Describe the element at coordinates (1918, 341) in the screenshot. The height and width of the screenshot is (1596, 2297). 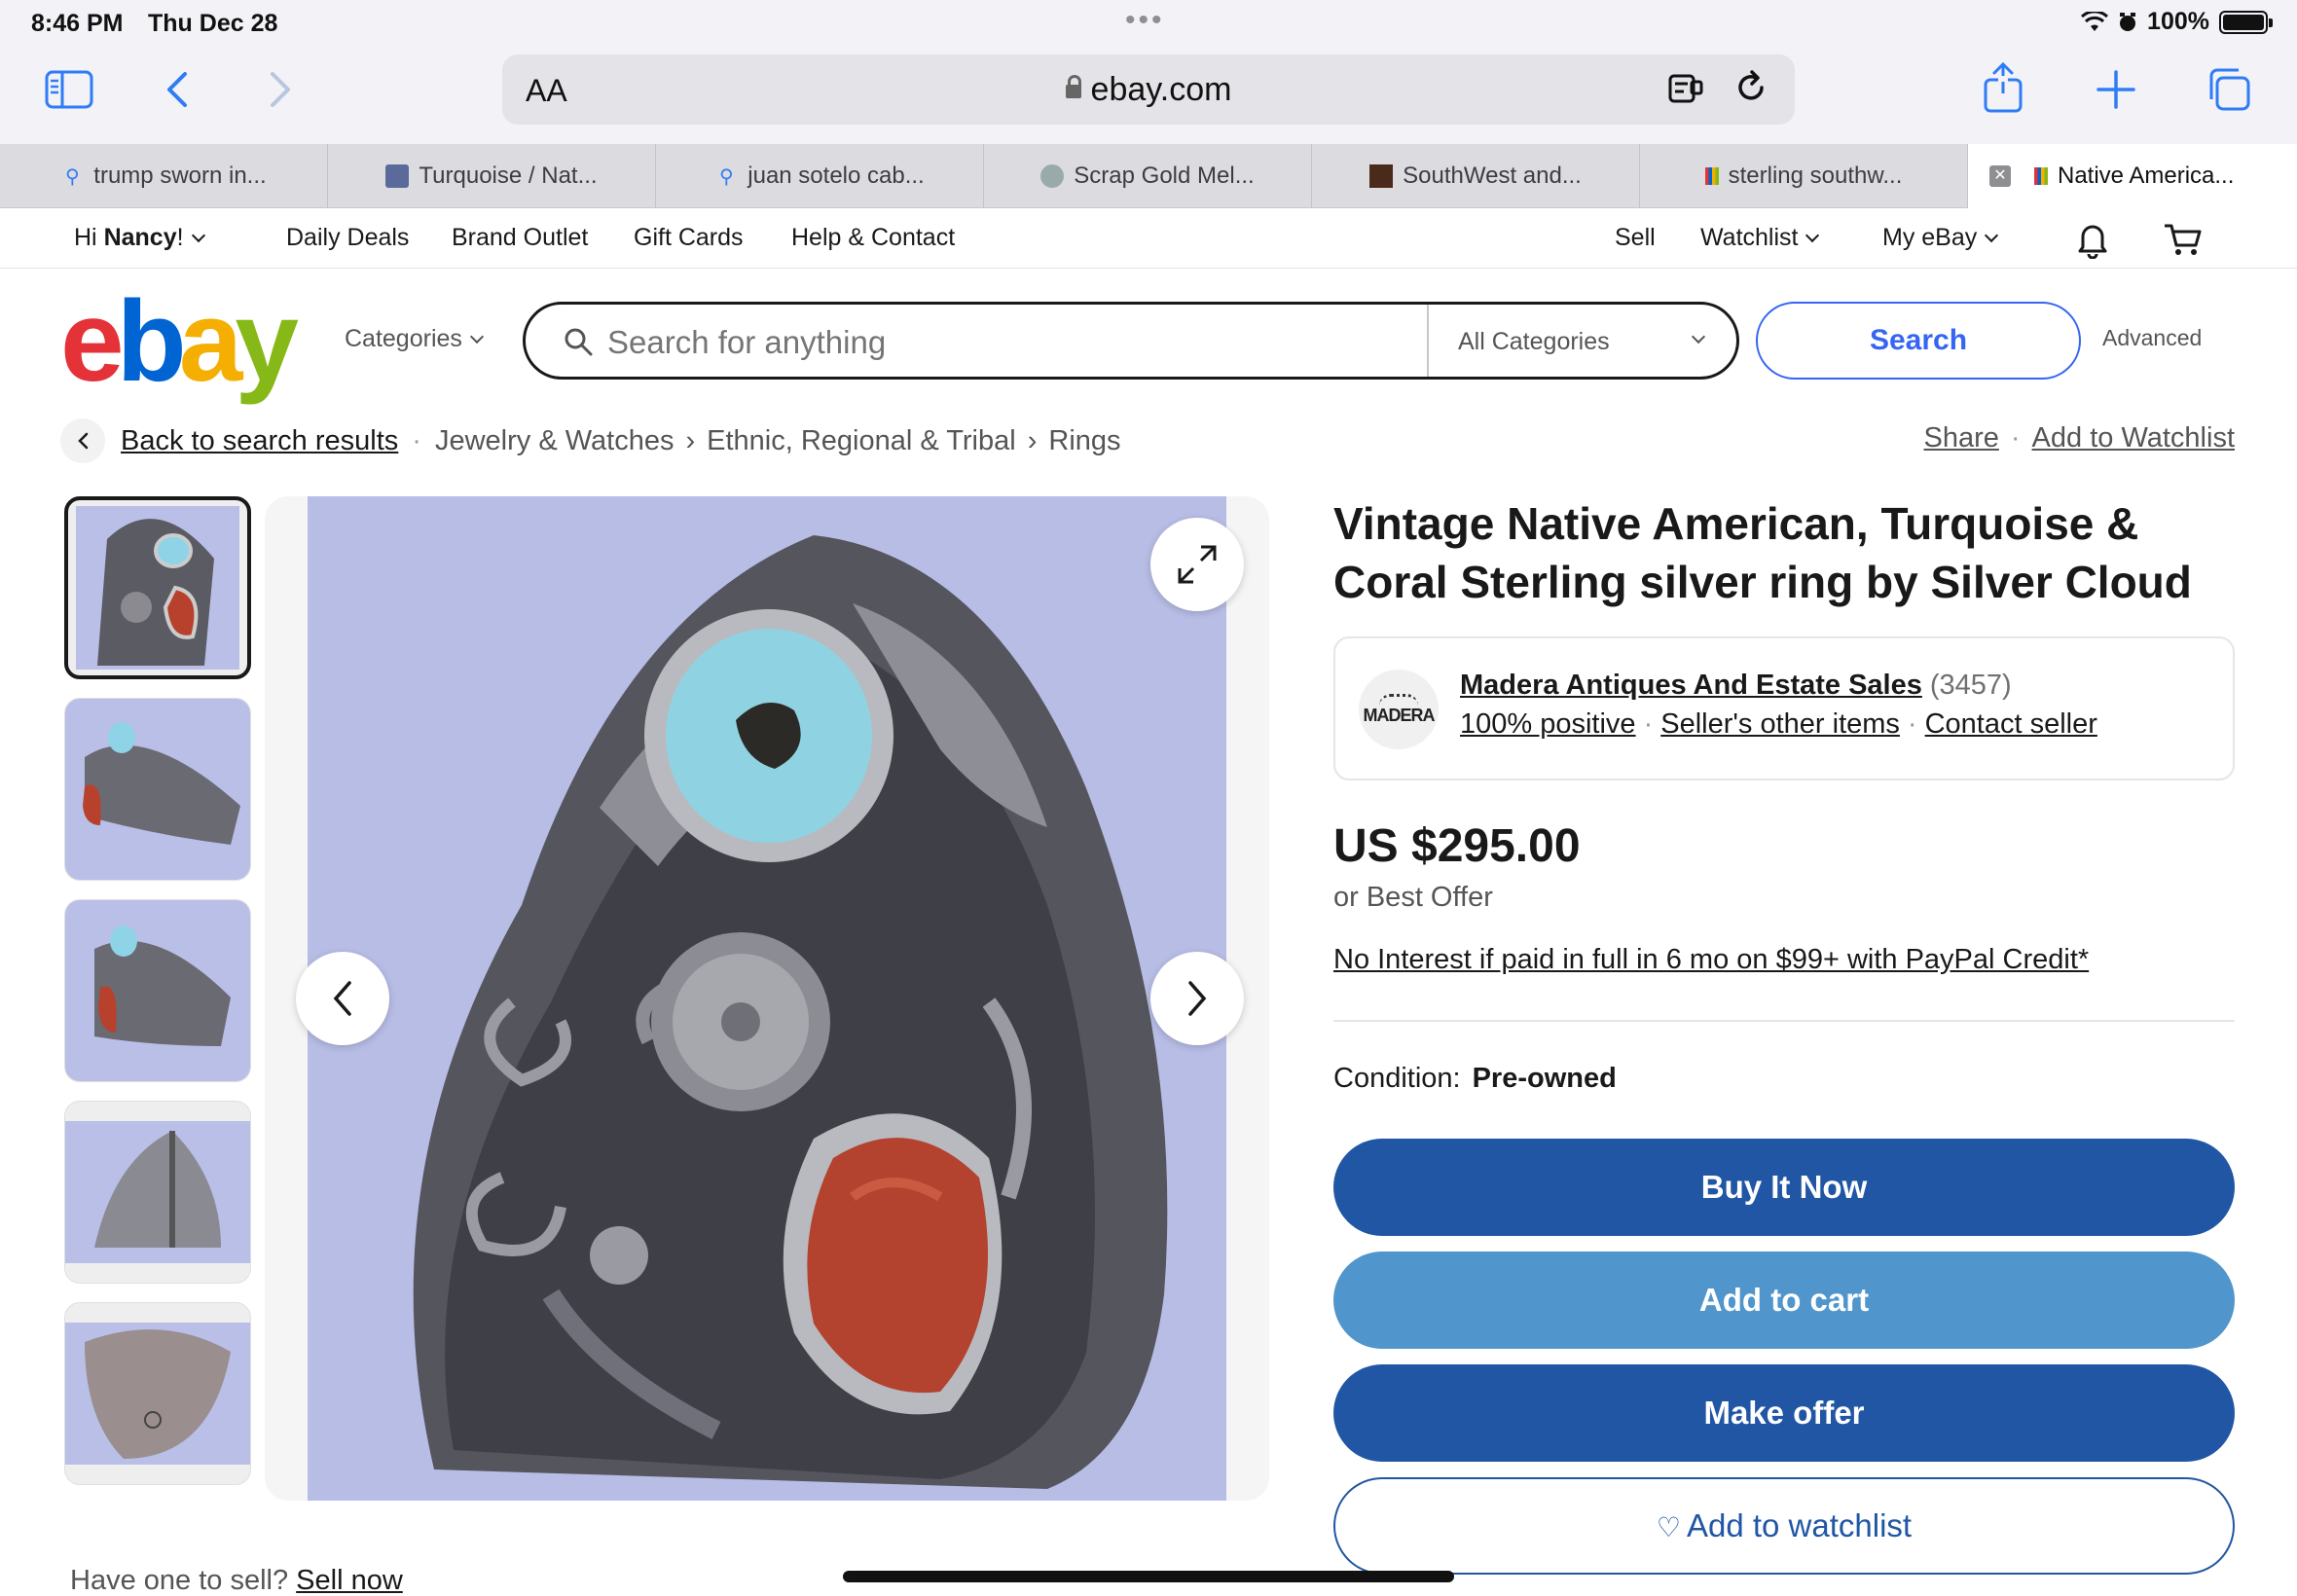
I see `search-button: Search` at that location.